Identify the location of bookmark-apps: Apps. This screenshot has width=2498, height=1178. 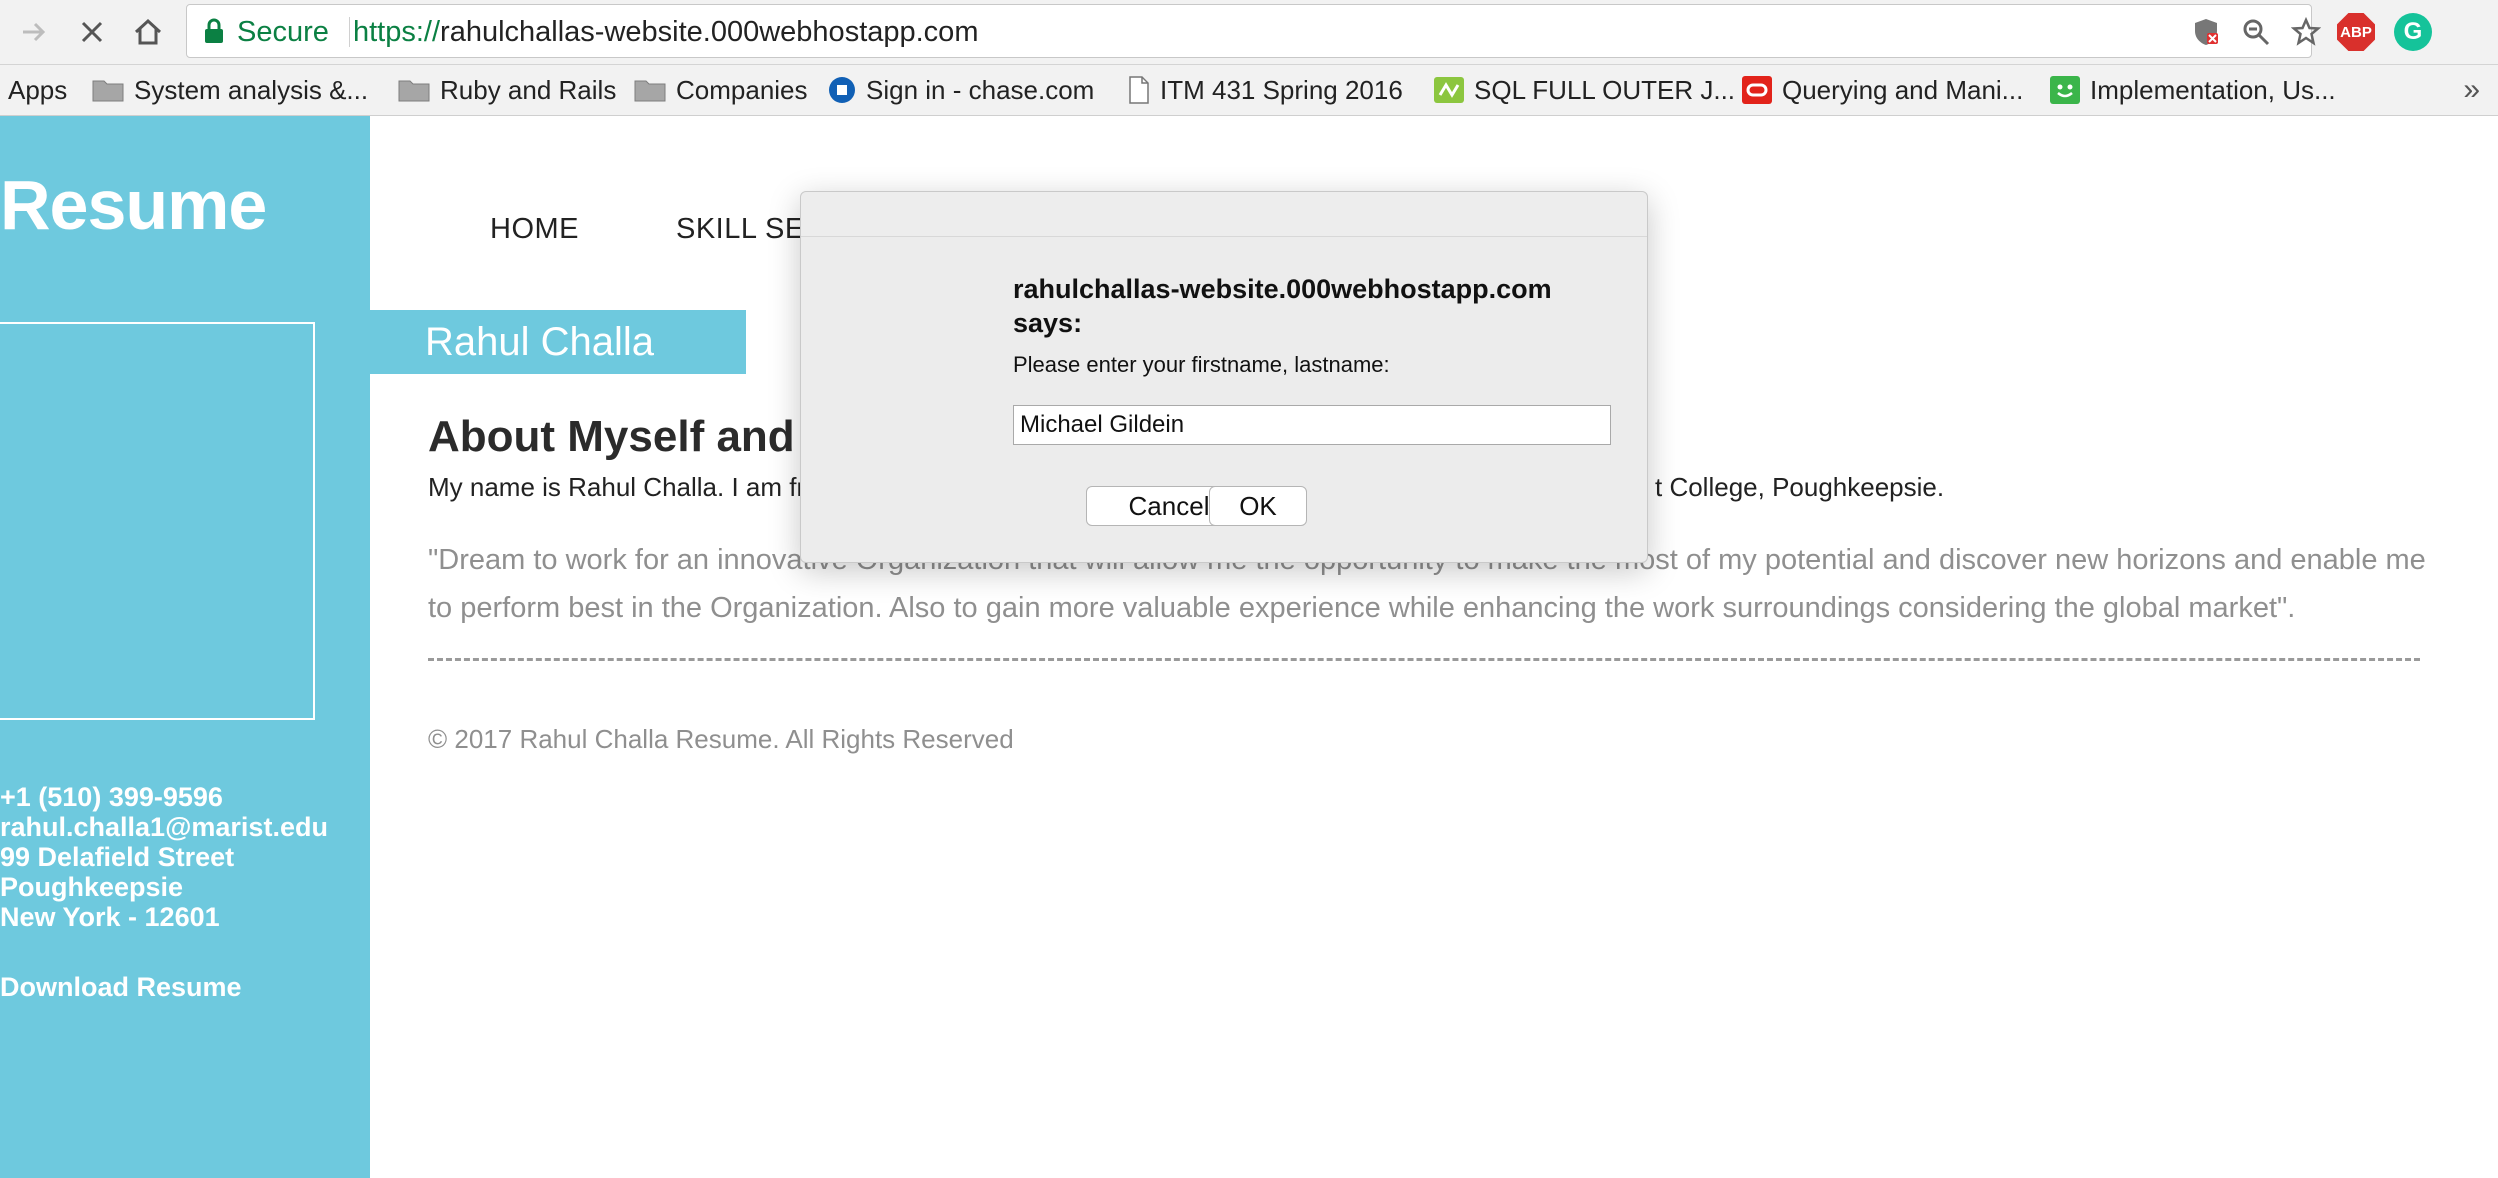
(37, 90).